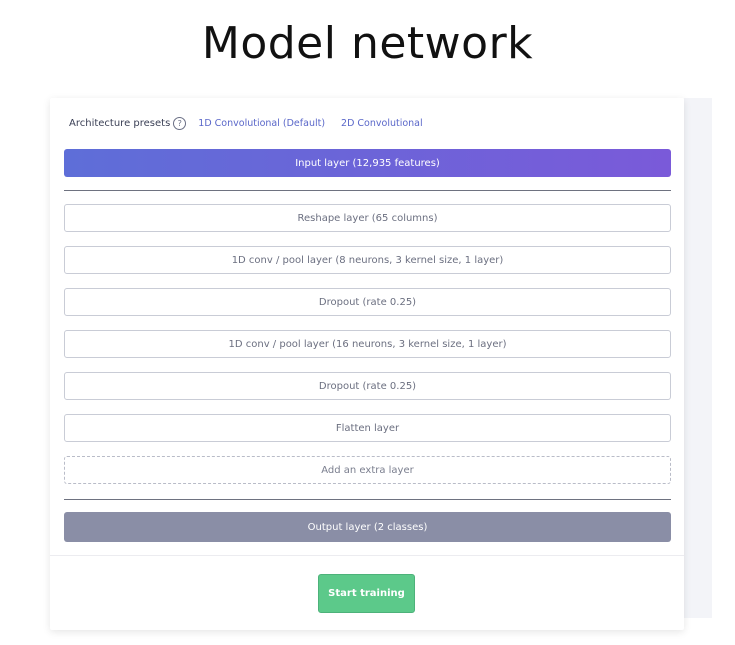  What do you see at coordinates (367, 555) in the screenshot?
I see `footer-separator` at bounding box center [367, 555].